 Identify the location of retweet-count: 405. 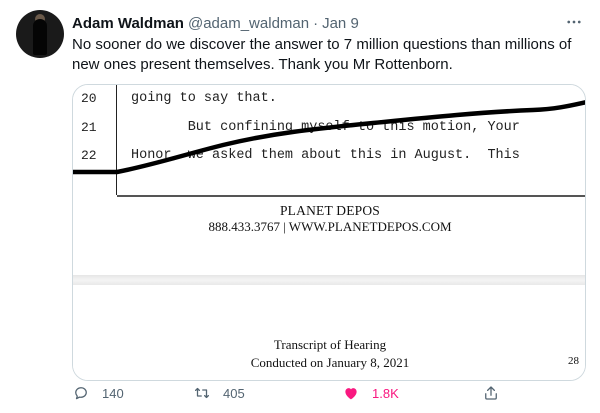
(234, 393).